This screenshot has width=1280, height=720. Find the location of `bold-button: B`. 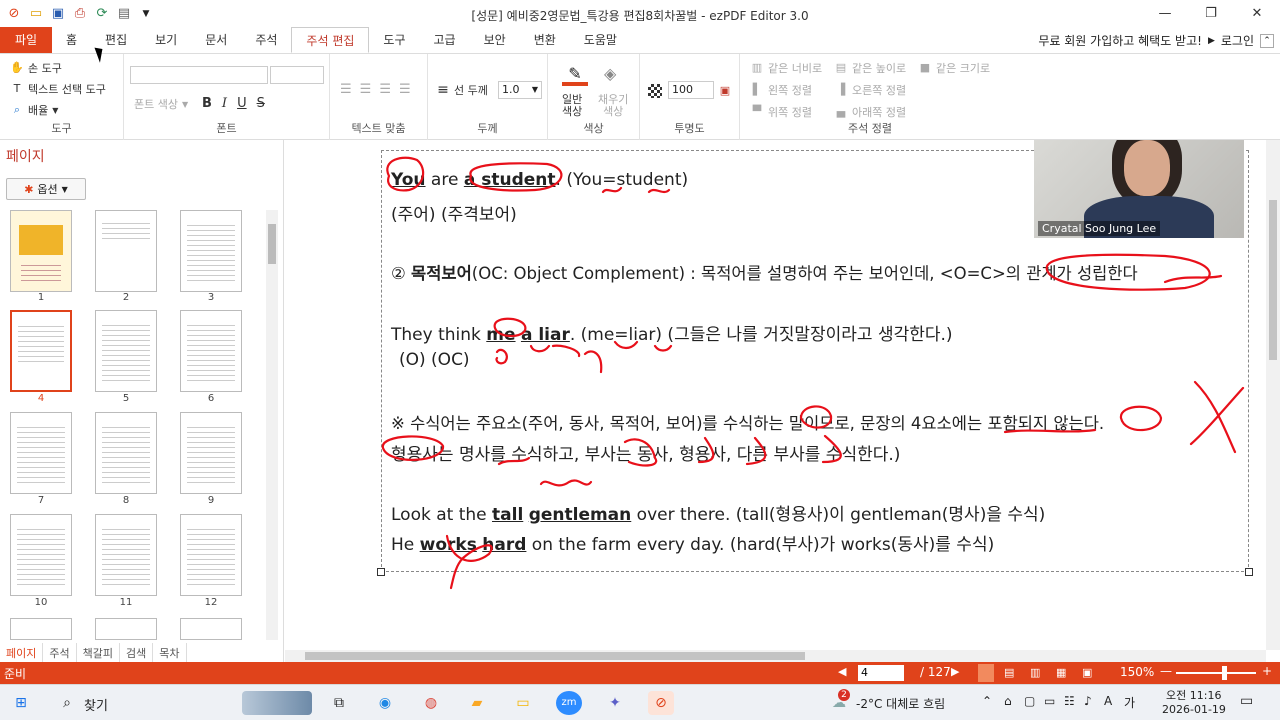

bold-button: B is located at coordinates (207, 103).